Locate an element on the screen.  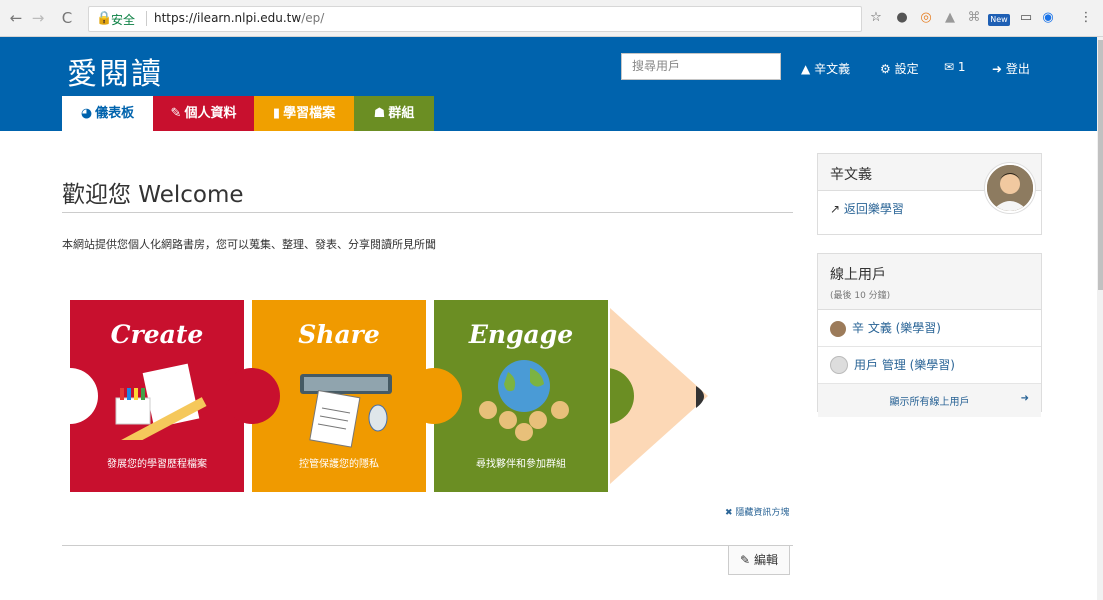
user-menu: ▲ 辛文義 is located at coordinates (825, 68).